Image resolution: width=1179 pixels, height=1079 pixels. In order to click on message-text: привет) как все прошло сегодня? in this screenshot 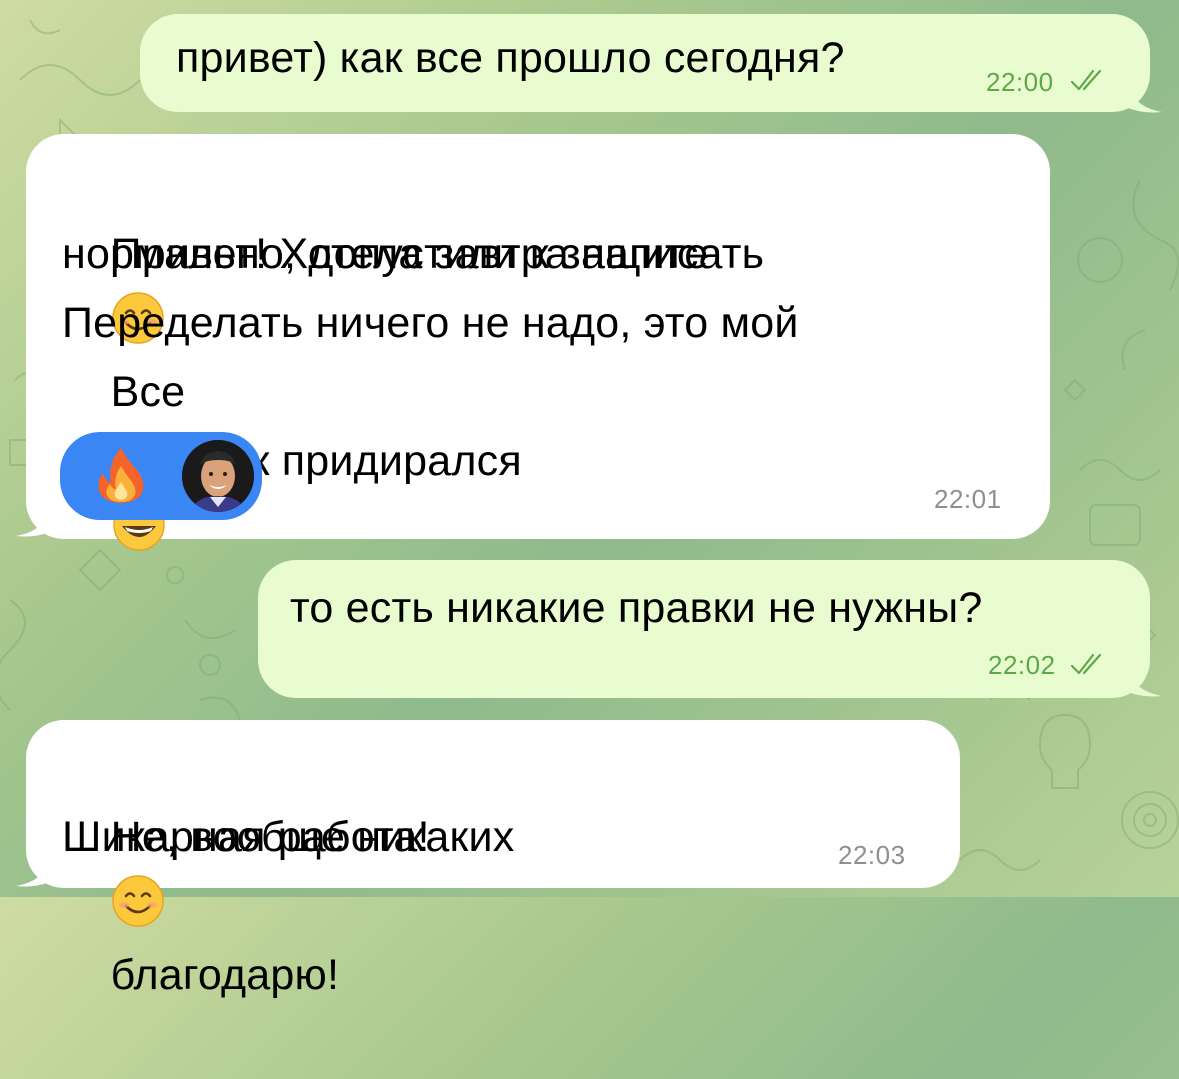, I will do `click(510, 58)`.